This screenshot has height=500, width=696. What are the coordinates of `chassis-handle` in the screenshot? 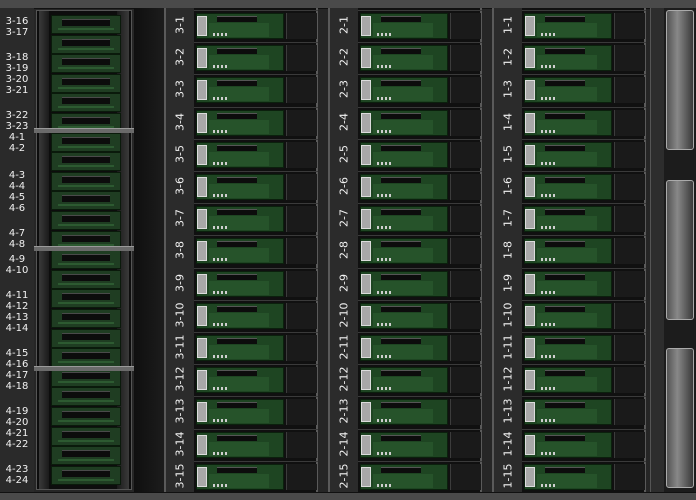 It's located at (680, 250).